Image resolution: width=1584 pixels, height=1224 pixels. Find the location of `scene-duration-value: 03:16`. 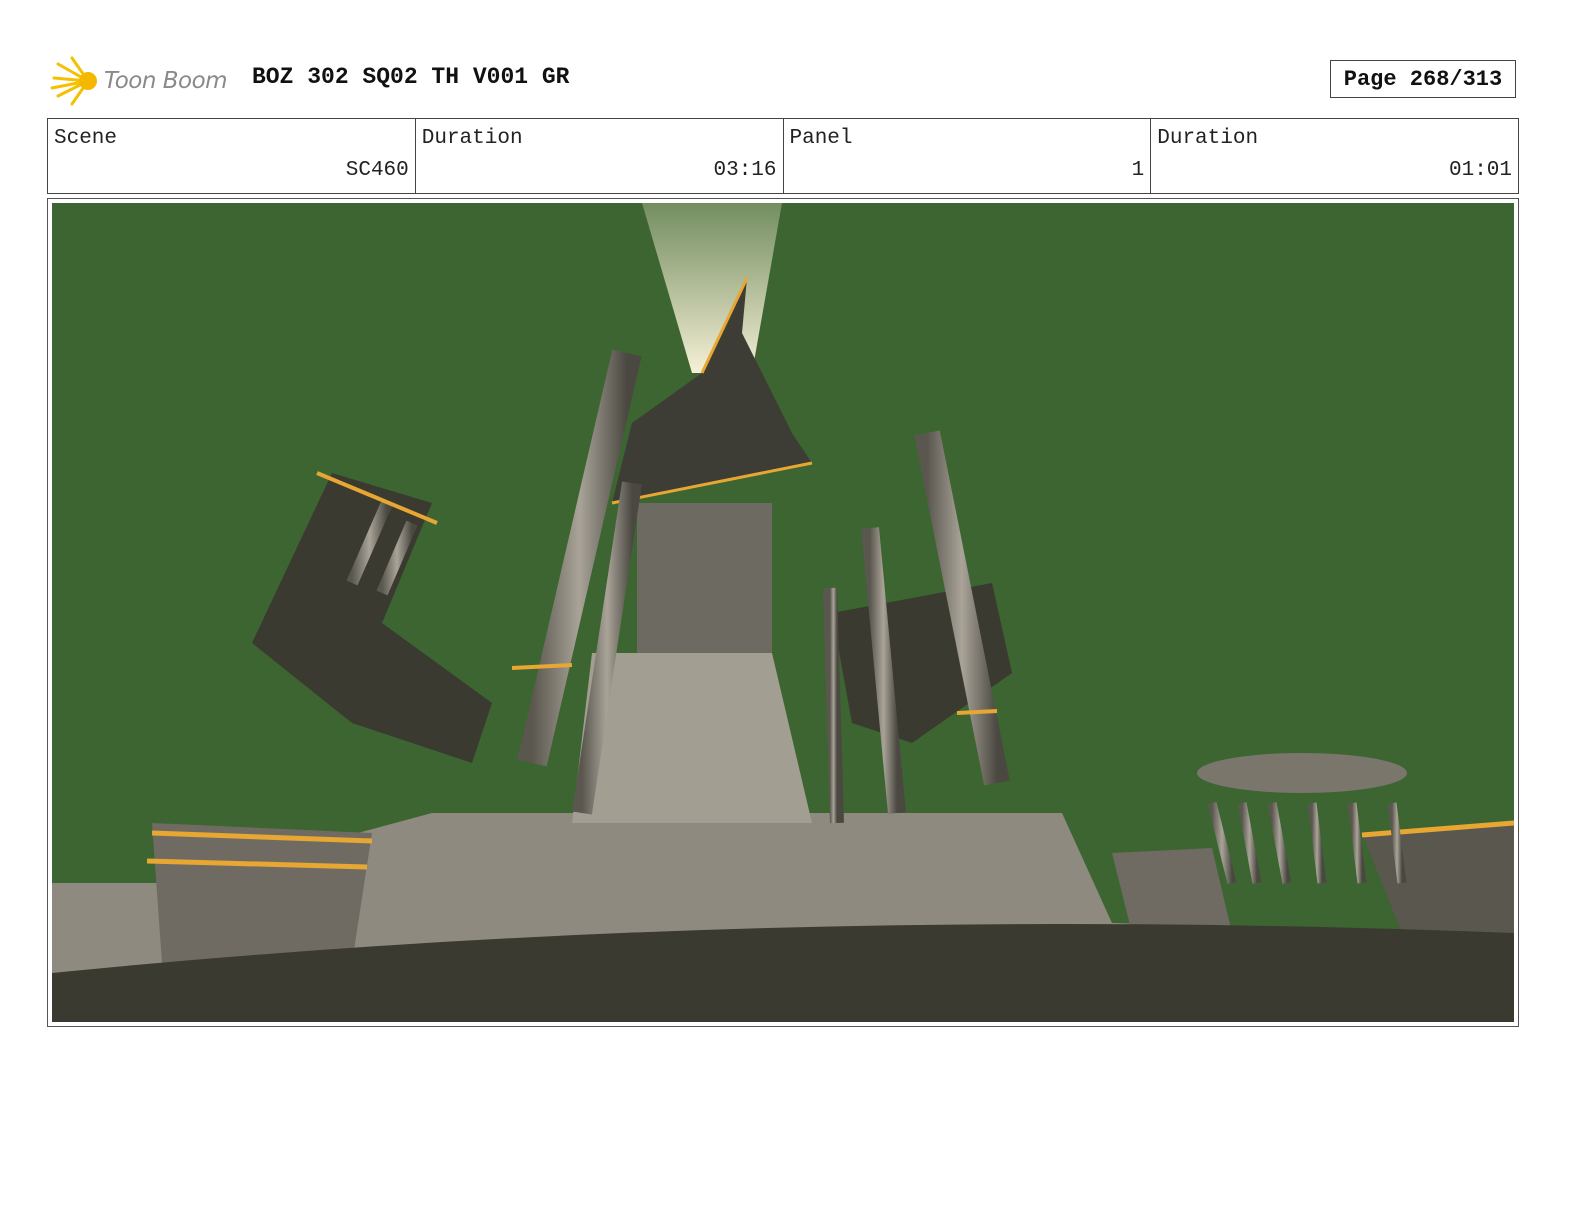

scene-duration-value: 03:16 is located at coordinates (745, 170).